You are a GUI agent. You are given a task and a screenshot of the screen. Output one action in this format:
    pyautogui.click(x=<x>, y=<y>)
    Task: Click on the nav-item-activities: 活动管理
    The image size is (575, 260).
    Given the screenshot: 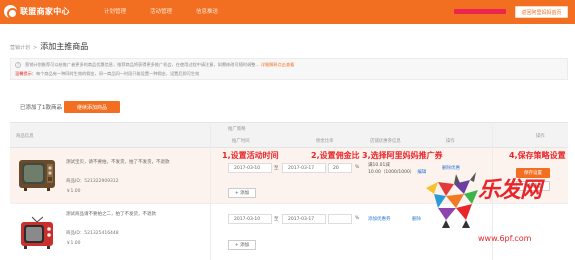 What is the action you would take?
    pyautogui.click(x=161, y=11)
    